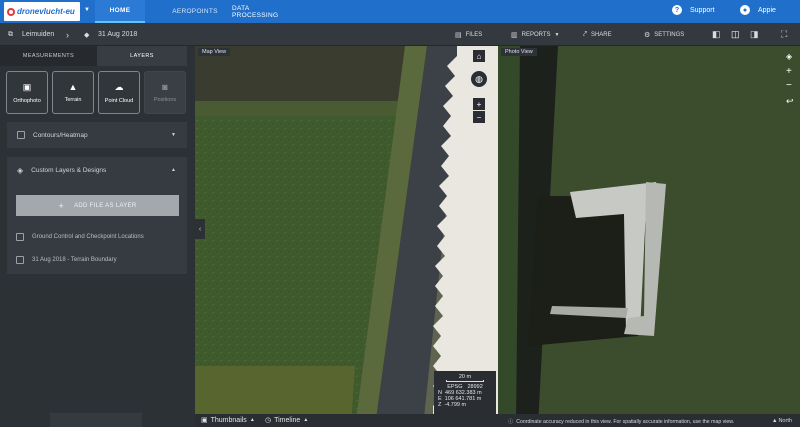  Describe the element at coordinates (775, 421) in the screenshot. I see `north-arrow-icon: ▲` at that location.